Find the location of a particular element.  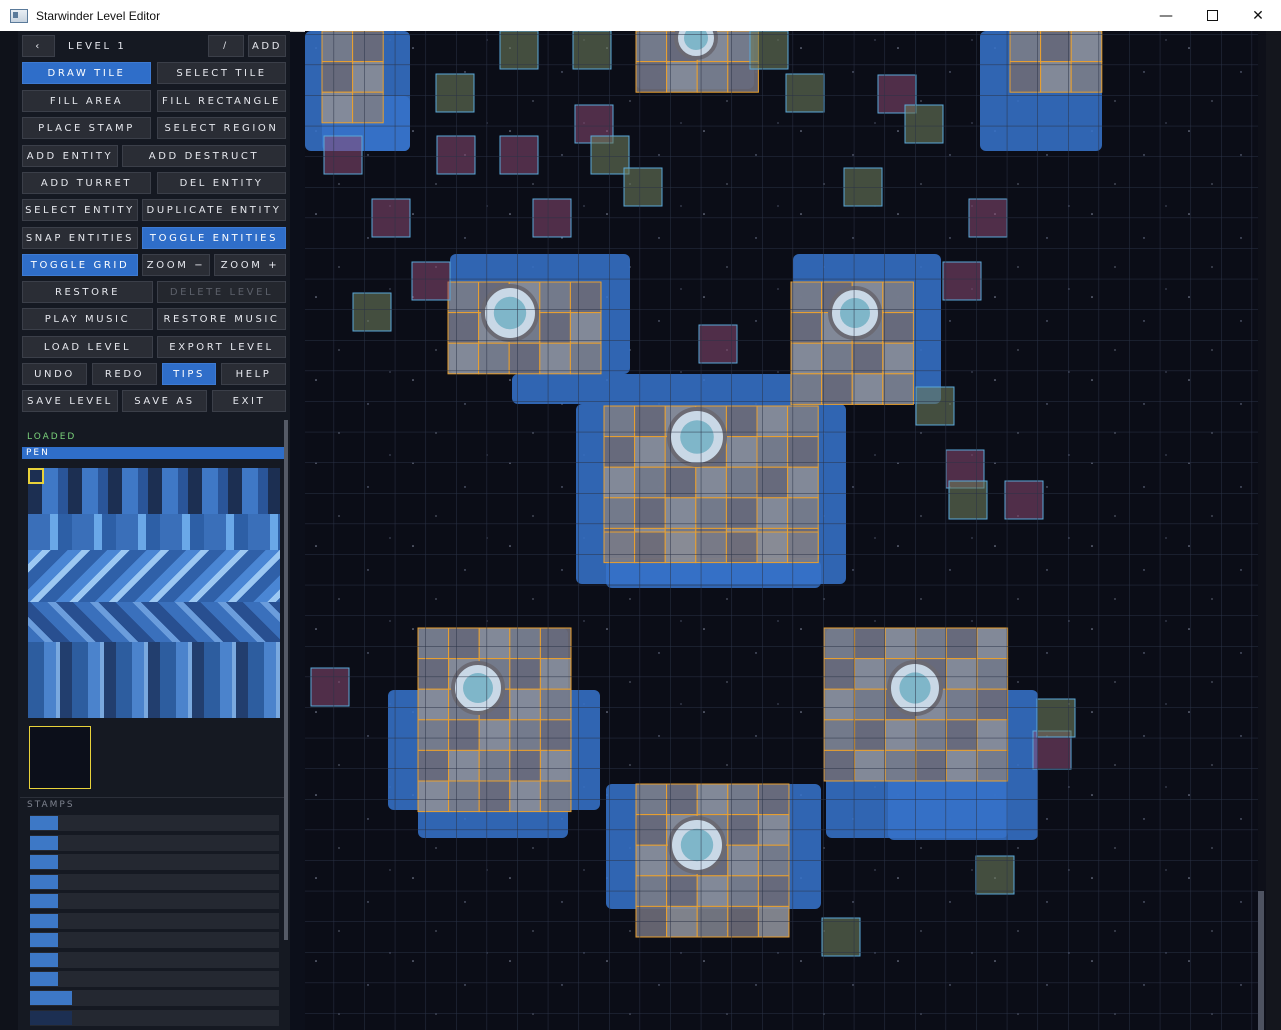

delete-level-button: DELETE LEVEL is located at coordinates (221, 292).